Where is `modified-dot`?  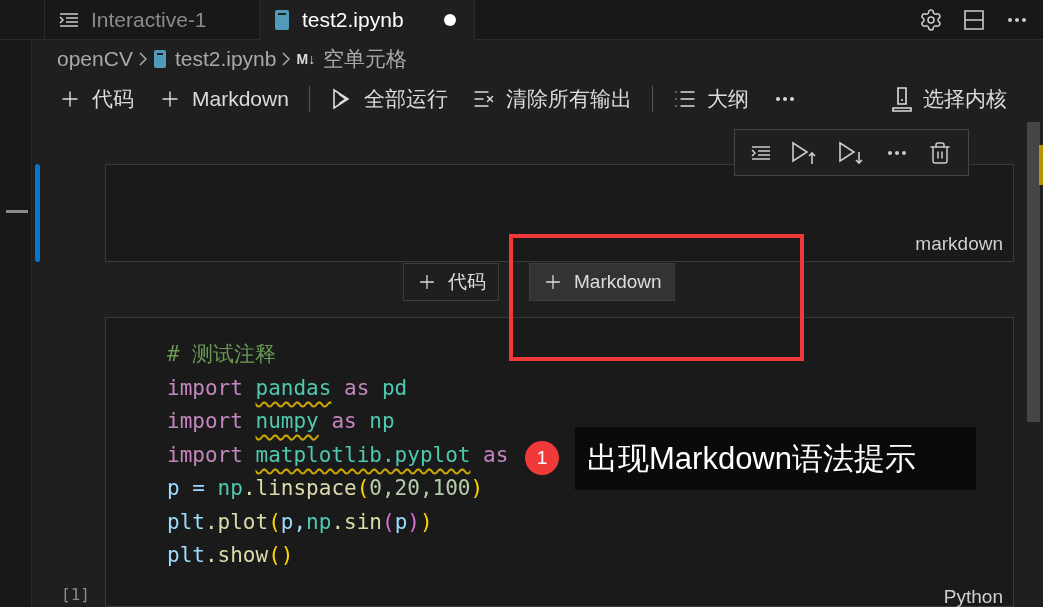 modified-dot is located at coordinates (450, 20).